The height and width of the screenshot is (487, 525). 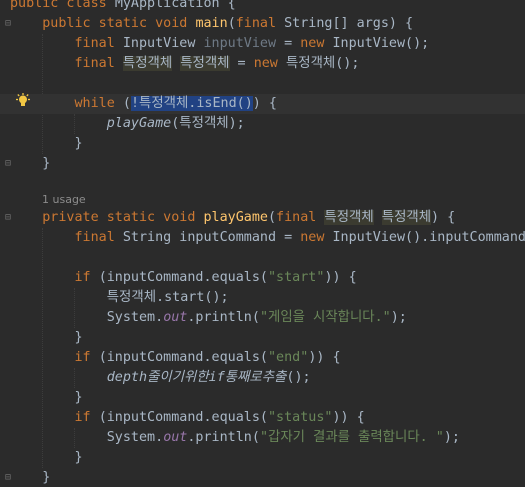 What do you see at coordinates (62, 5) in the screenshot?
I see `code-token: public class` at bounding box center [62, 5].